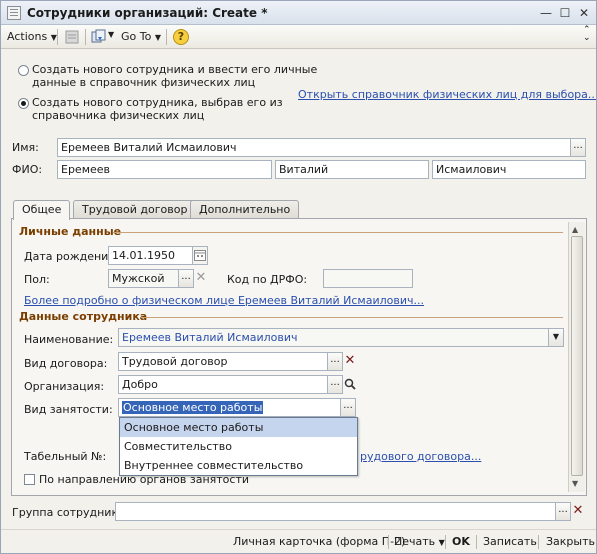 The width and height of the screenshot is (597, 554). I want to click on middle-name-field: Исмаилович, so click(509, 169).